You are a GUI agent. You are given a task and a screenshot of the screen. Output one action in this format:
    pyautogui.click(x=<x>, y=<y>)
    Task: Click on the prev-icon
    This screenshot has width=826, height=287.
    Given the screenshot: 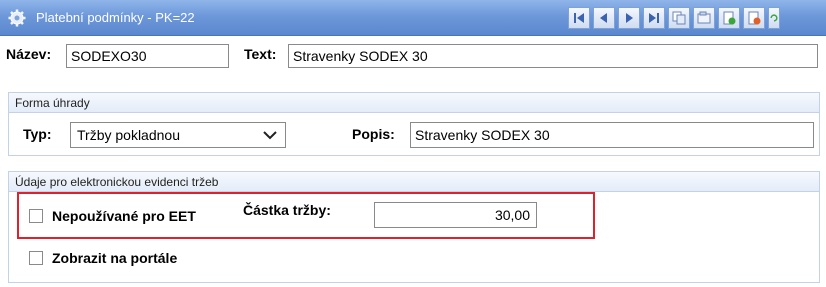 What is the action you would take?
    pyautogui.click(x=603, y=18)
    